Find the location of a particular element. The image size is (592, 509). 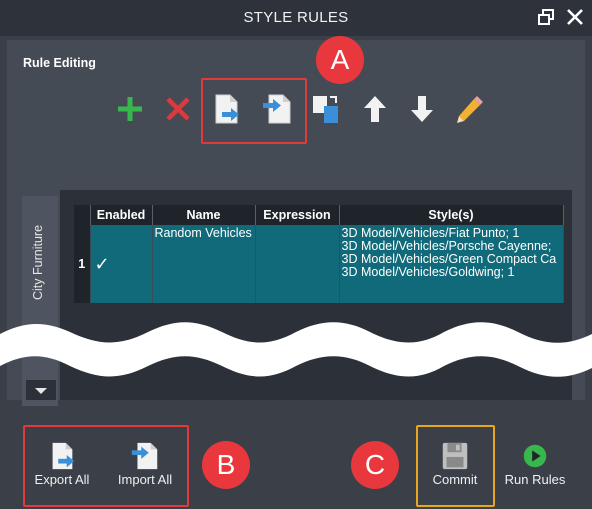

copy-icon is located at coordinates (325, 109).